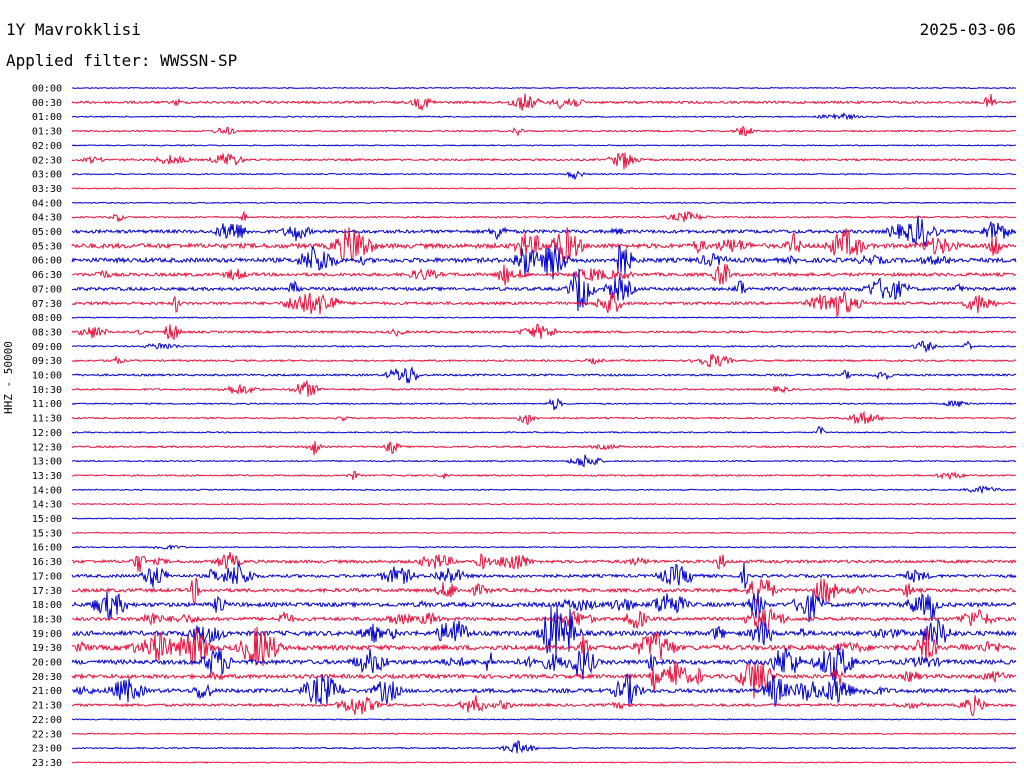 The height and width of the screenshot is (780, 1024). Describe the element at coordinates (47, 376) in the screenshot. I see `tick-label: 10:00` at that location.